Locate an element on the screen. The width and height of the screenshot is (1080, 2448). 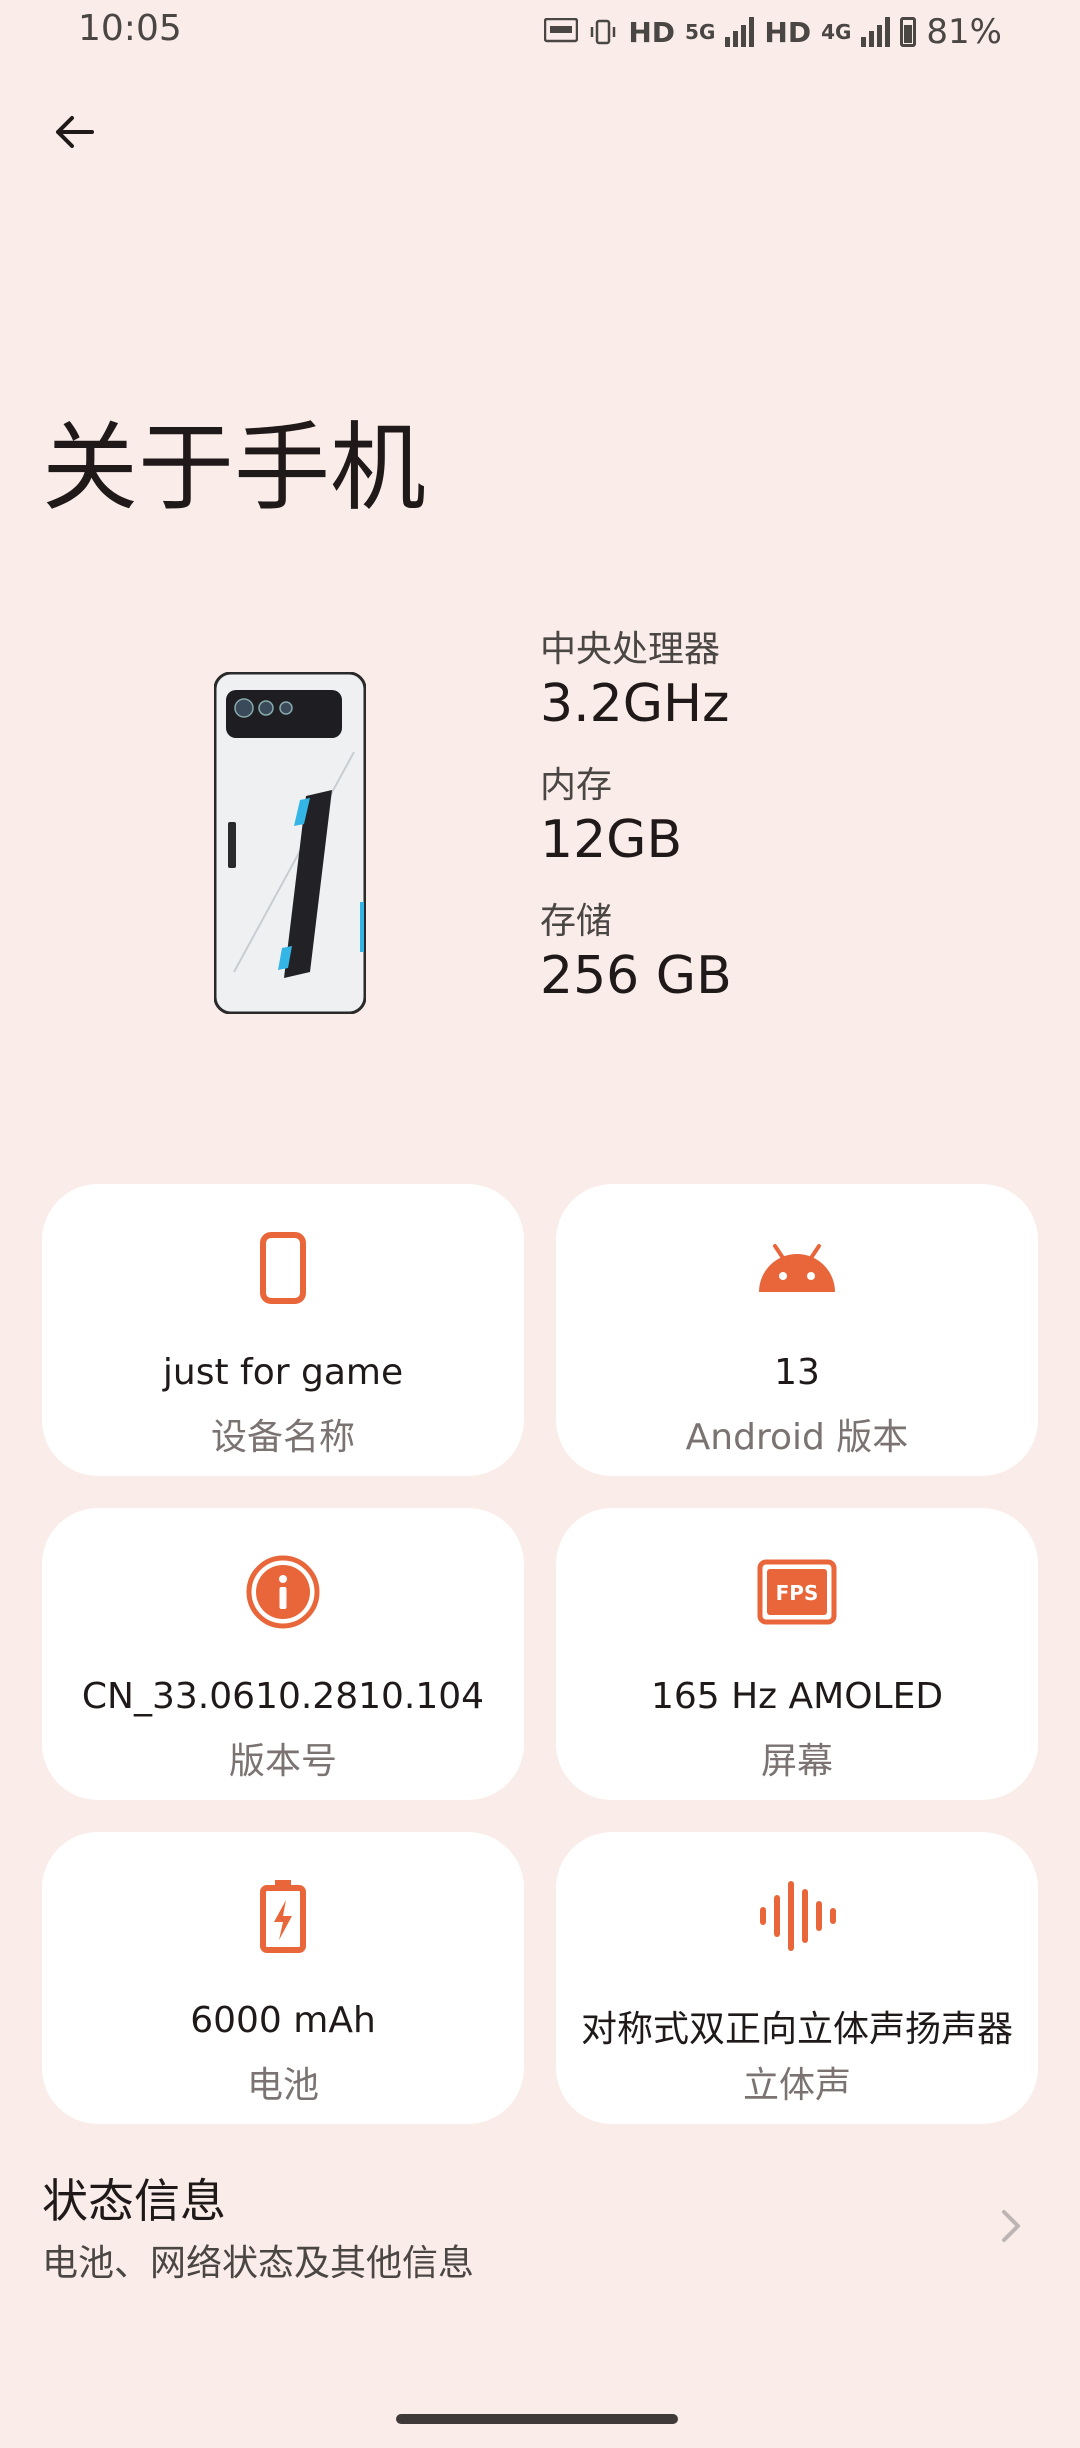
vibrate-icon is located at coordinates (603, 32).